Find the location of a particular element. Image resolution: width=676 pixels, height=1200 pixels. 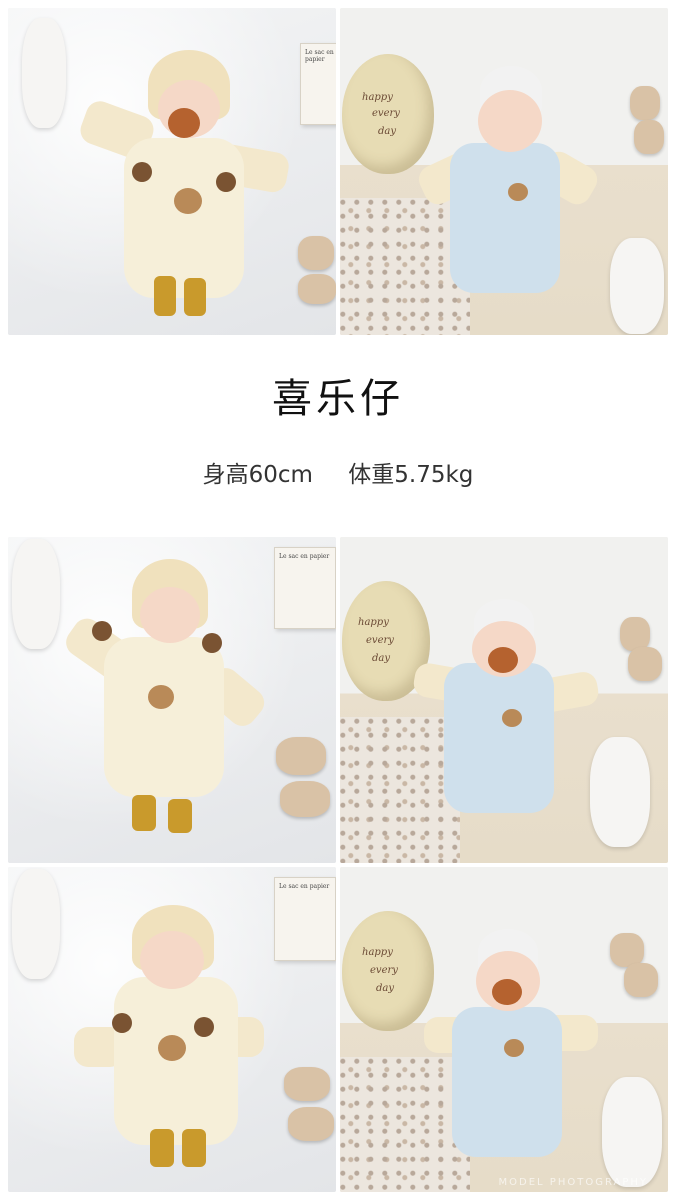

photo-blue-outfit-2: happy every day is located at coordinates (504, 700).